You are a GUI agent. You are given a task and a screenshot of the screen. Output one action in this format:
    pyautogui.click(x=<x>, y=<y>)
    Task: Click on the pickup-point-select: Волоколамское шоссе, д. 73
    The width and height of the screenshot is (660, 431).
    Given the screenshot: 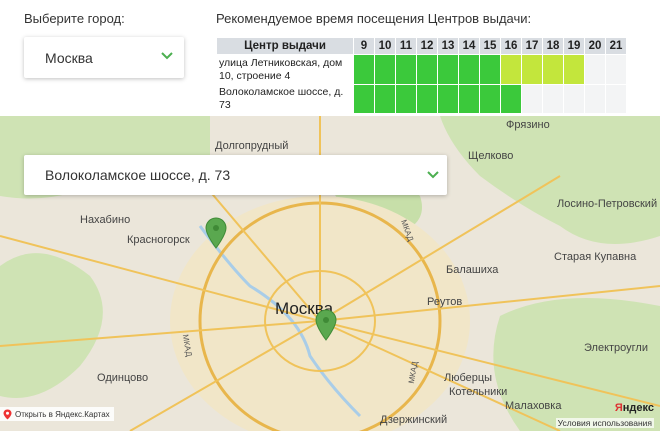 What is the action you would take?
    pyautogui.click(x=235, y=175)
    